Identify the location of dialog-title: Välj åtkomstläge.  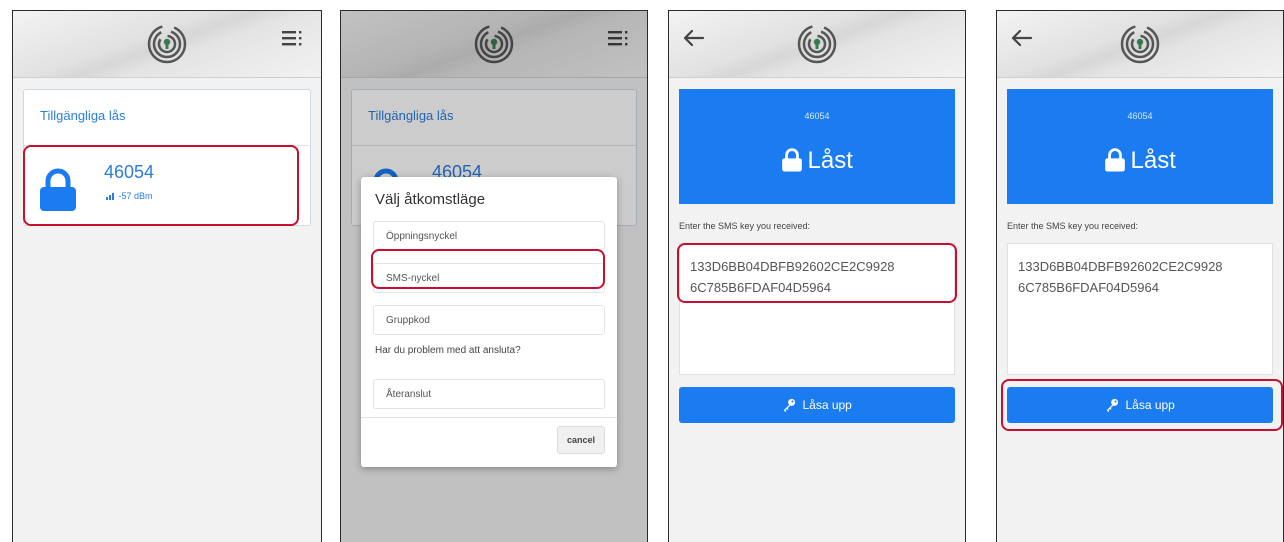
(430, 199).